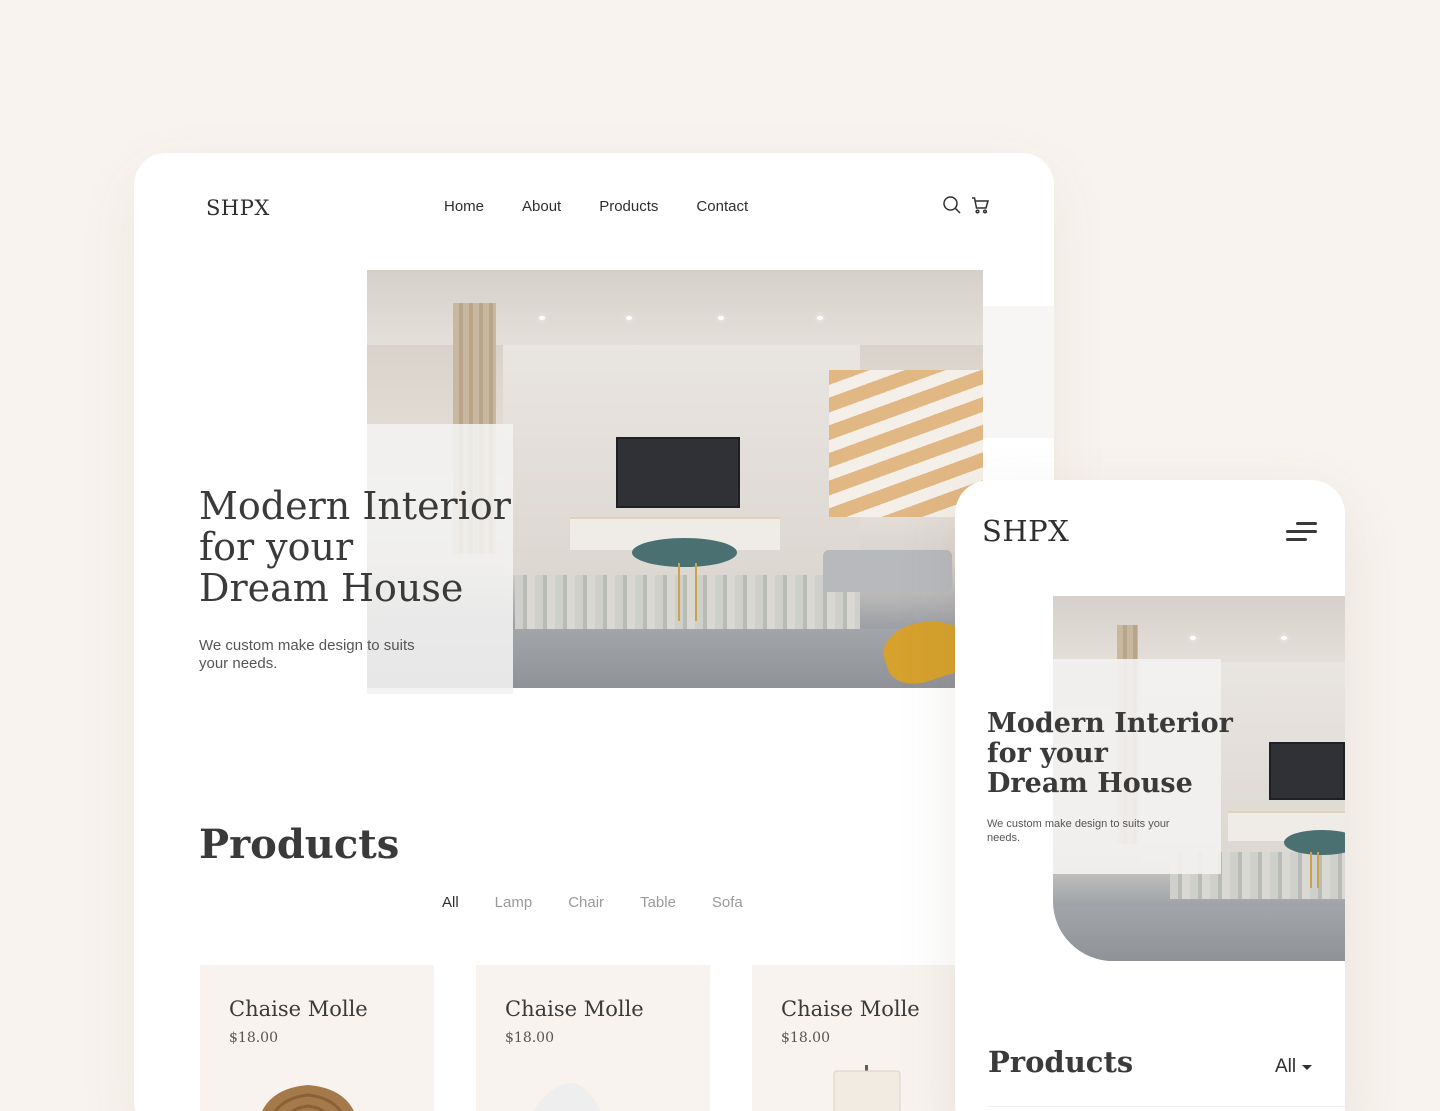 Image resolution: width=1440 pixels, height=1111 pixels. What do you see at coordinates (1307, 1067) in the screenshot?
I see `chevron-down-icon` at bounding box center [1307, 1067].